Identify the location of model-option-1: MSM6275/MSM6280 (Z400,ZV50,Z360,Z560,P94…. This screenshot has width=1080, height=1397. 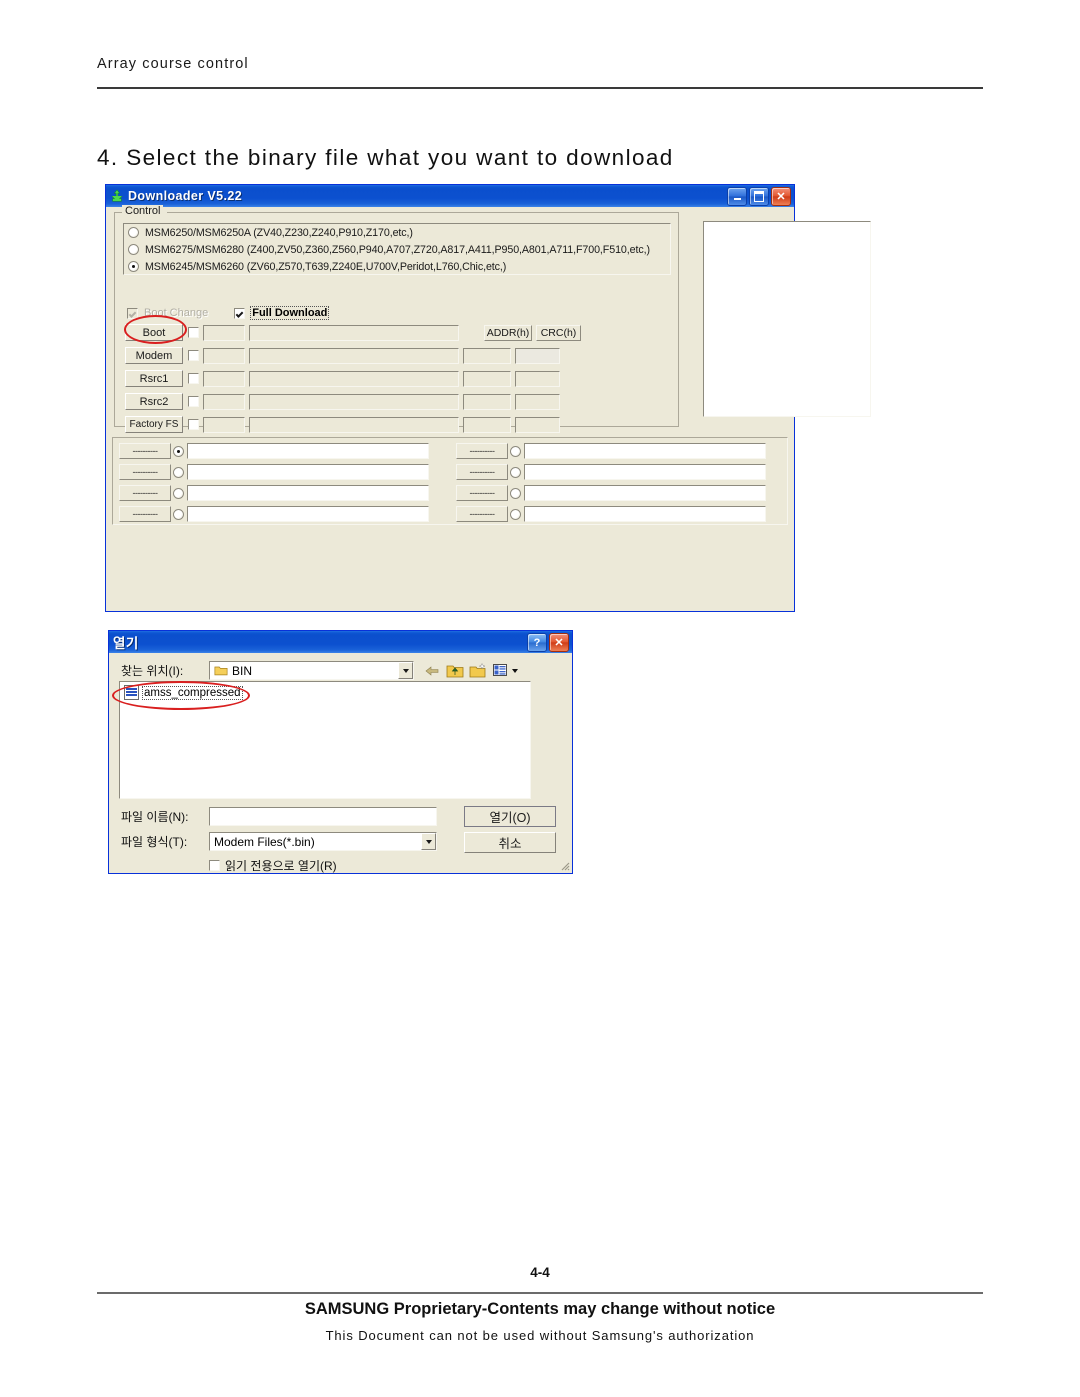
(397, 249).